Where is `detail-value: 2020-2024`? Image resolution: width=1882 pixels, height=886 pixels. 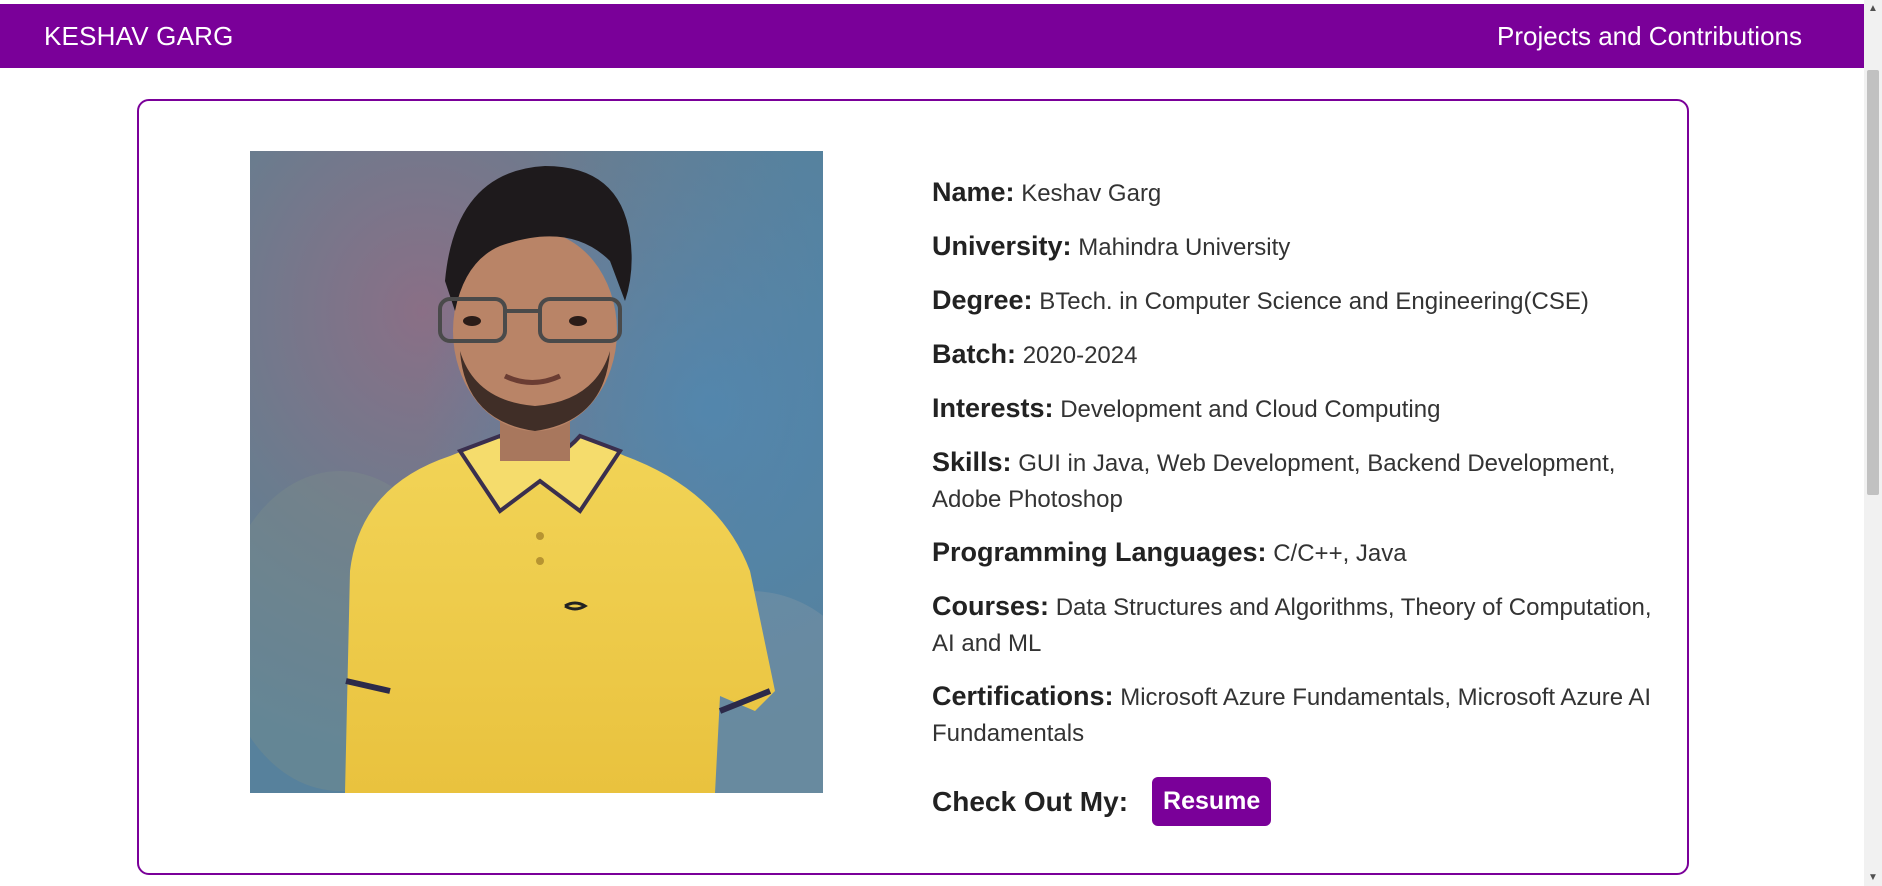
detail-value: 2020-2024 is located at coordinates (1080, 355).